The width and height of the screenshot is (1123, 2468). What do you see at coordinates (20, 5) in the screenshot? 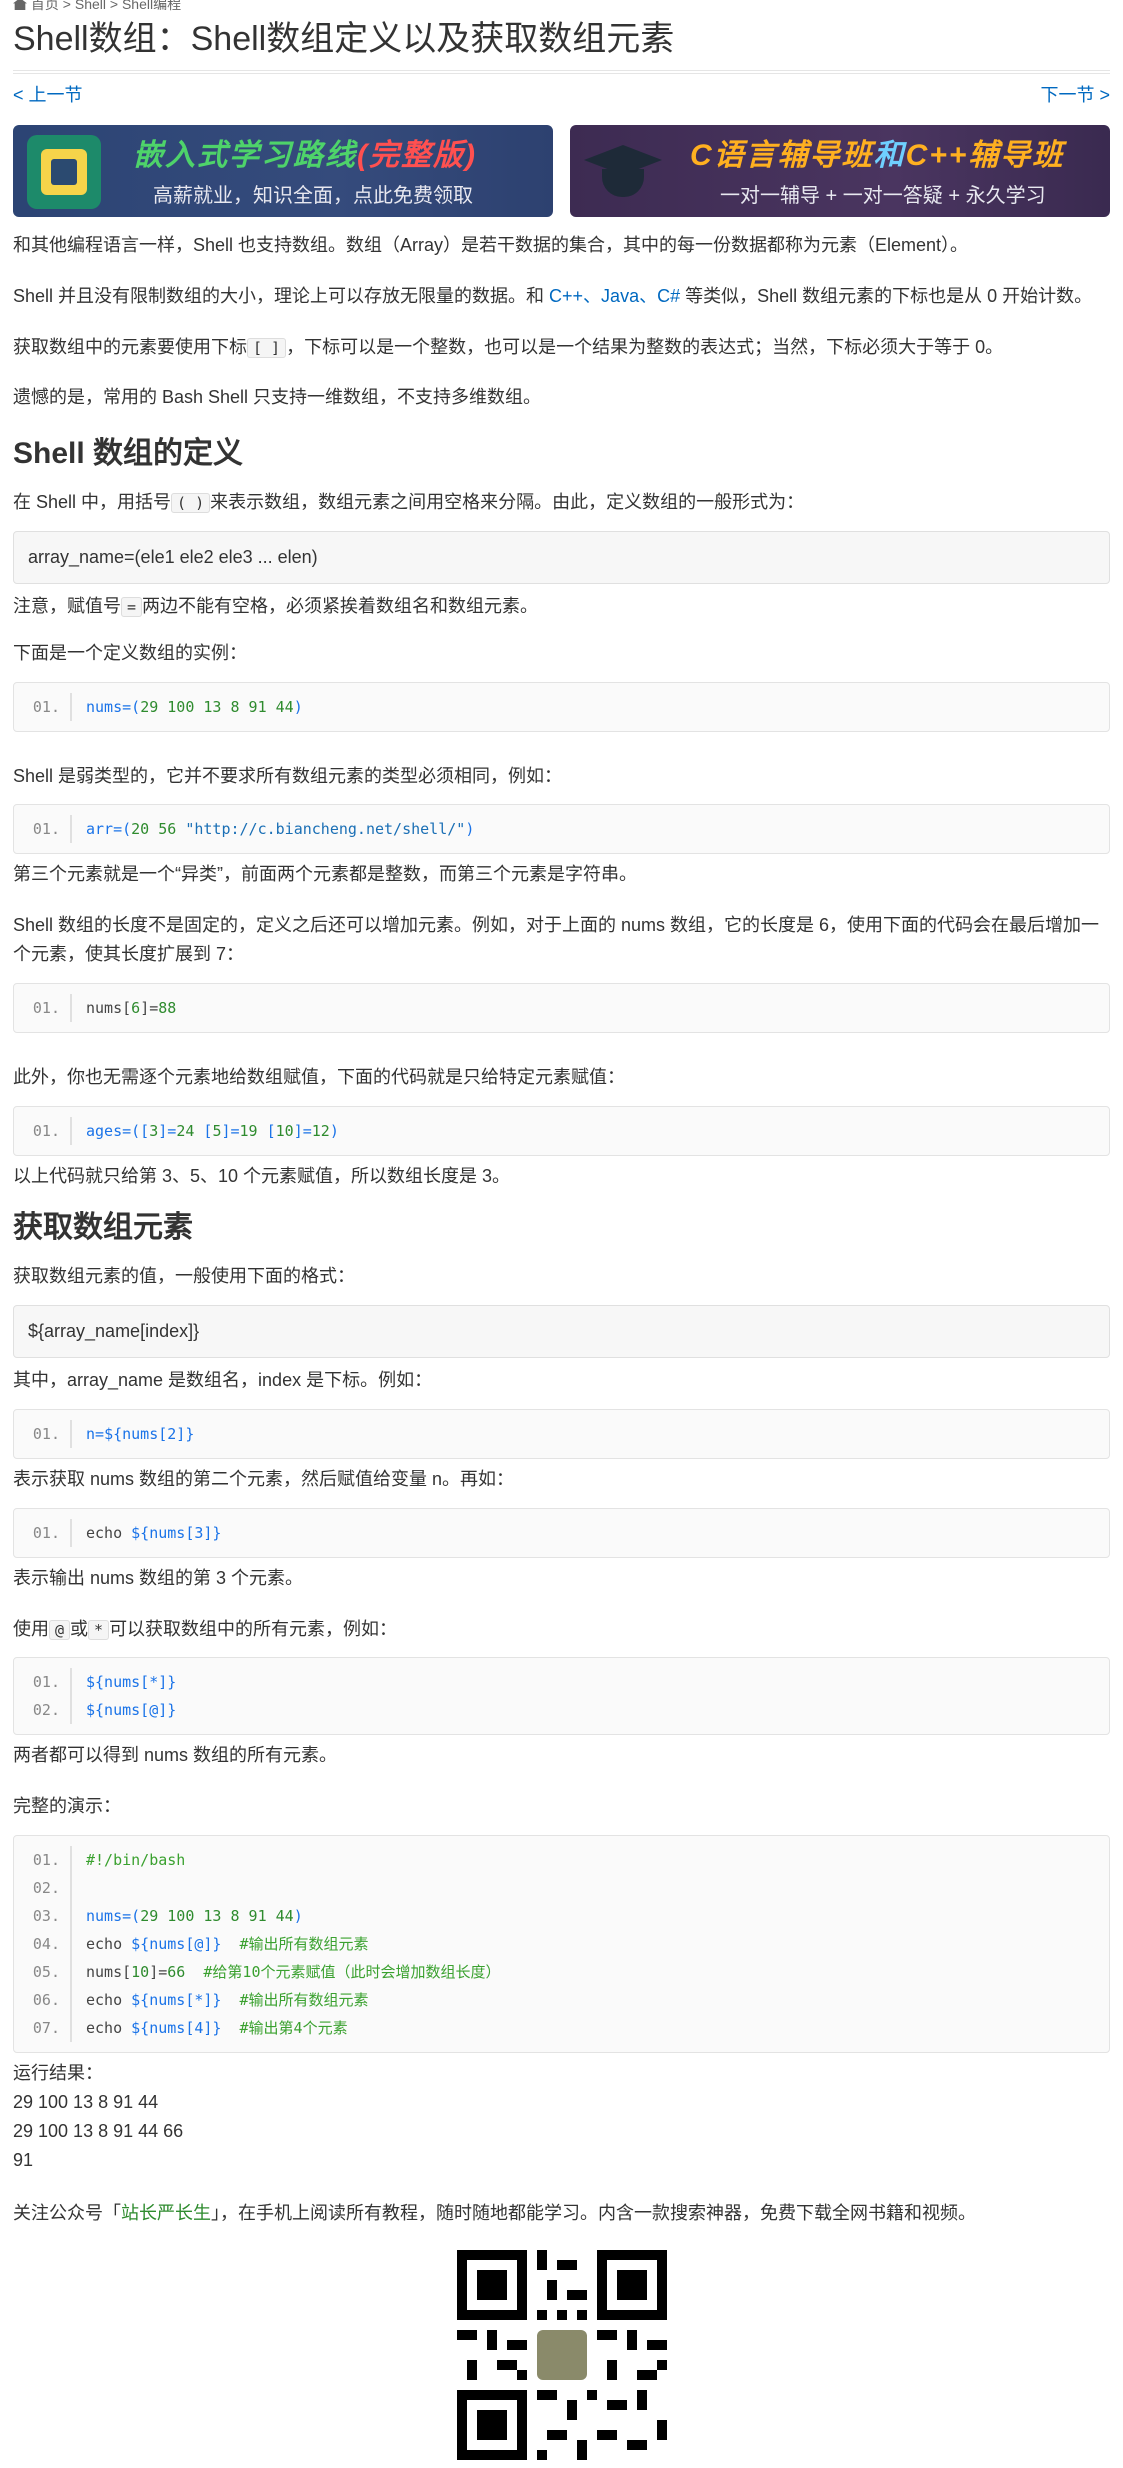
I see `home-icon` at bounding box center [20, 5].